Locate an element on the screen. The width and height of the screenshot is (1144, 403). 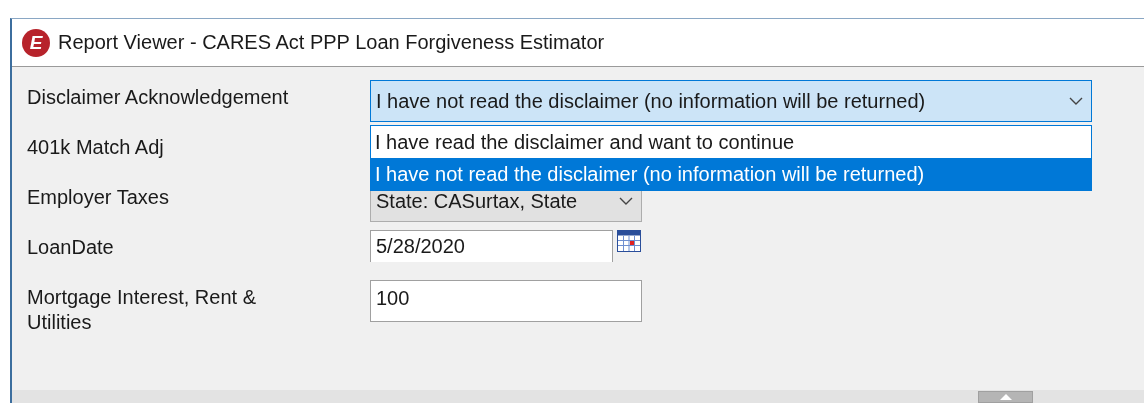
parameter-label: 401k Match Adj is located at coordinates (96, 147).